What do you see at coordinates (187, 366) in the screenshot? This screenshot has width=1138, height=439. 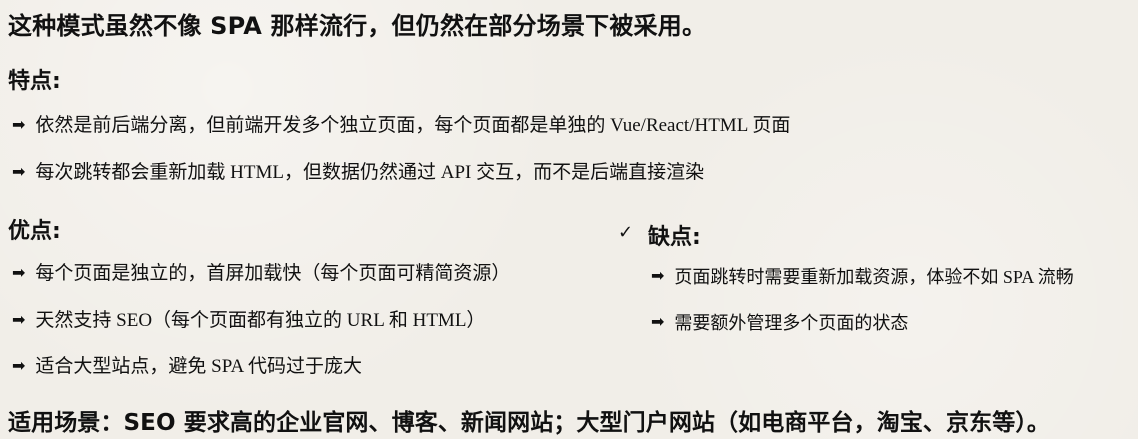 I see `pros-item-3: ➡ 适合大型站点，避免 SPA 代码过于庞大` at bounding box center [187, 366].